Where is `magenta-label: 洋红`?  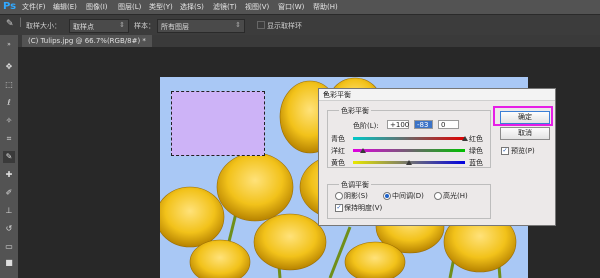 magenta-label: 洋红 is located at coordinates (338, 151).